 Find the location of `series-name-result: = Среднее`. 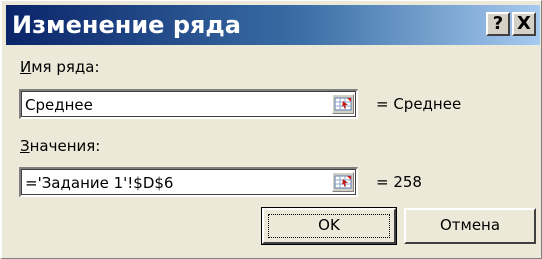

series-name-result: = Среднее is located at coordinates (419, 104).